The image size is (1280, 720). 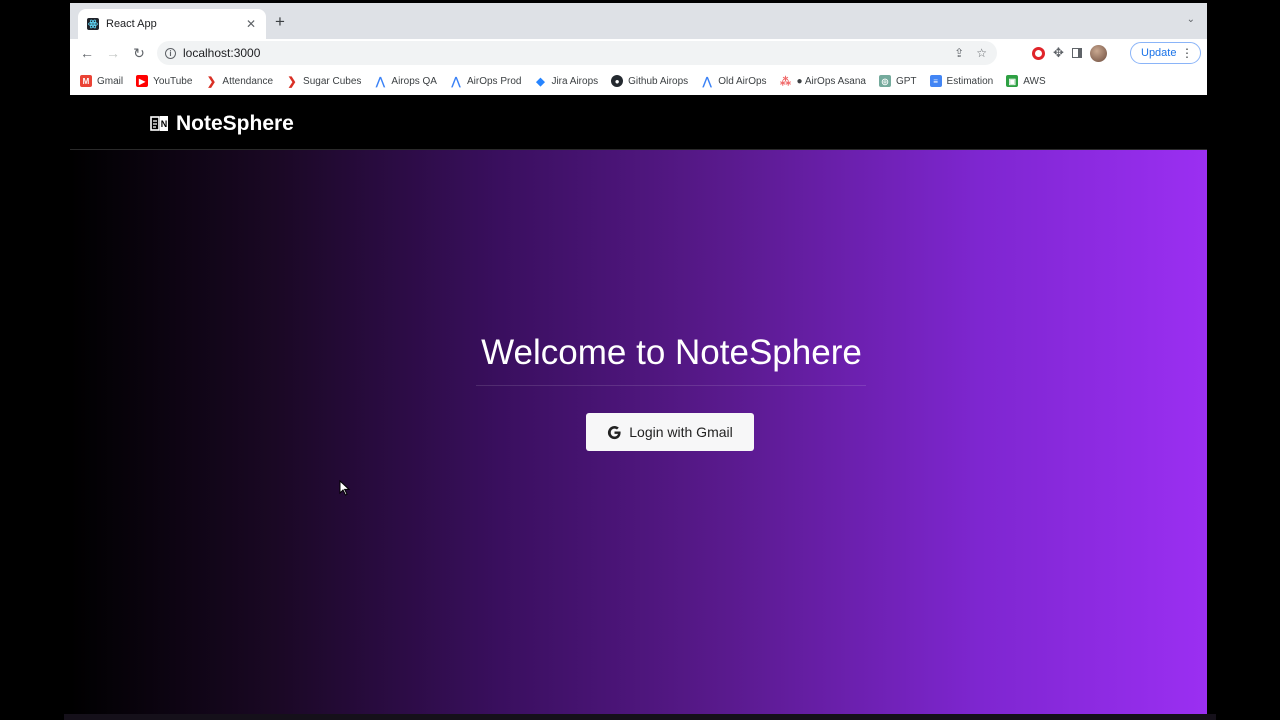 I want to click on info-icon: i, so click(x=170, y=53).